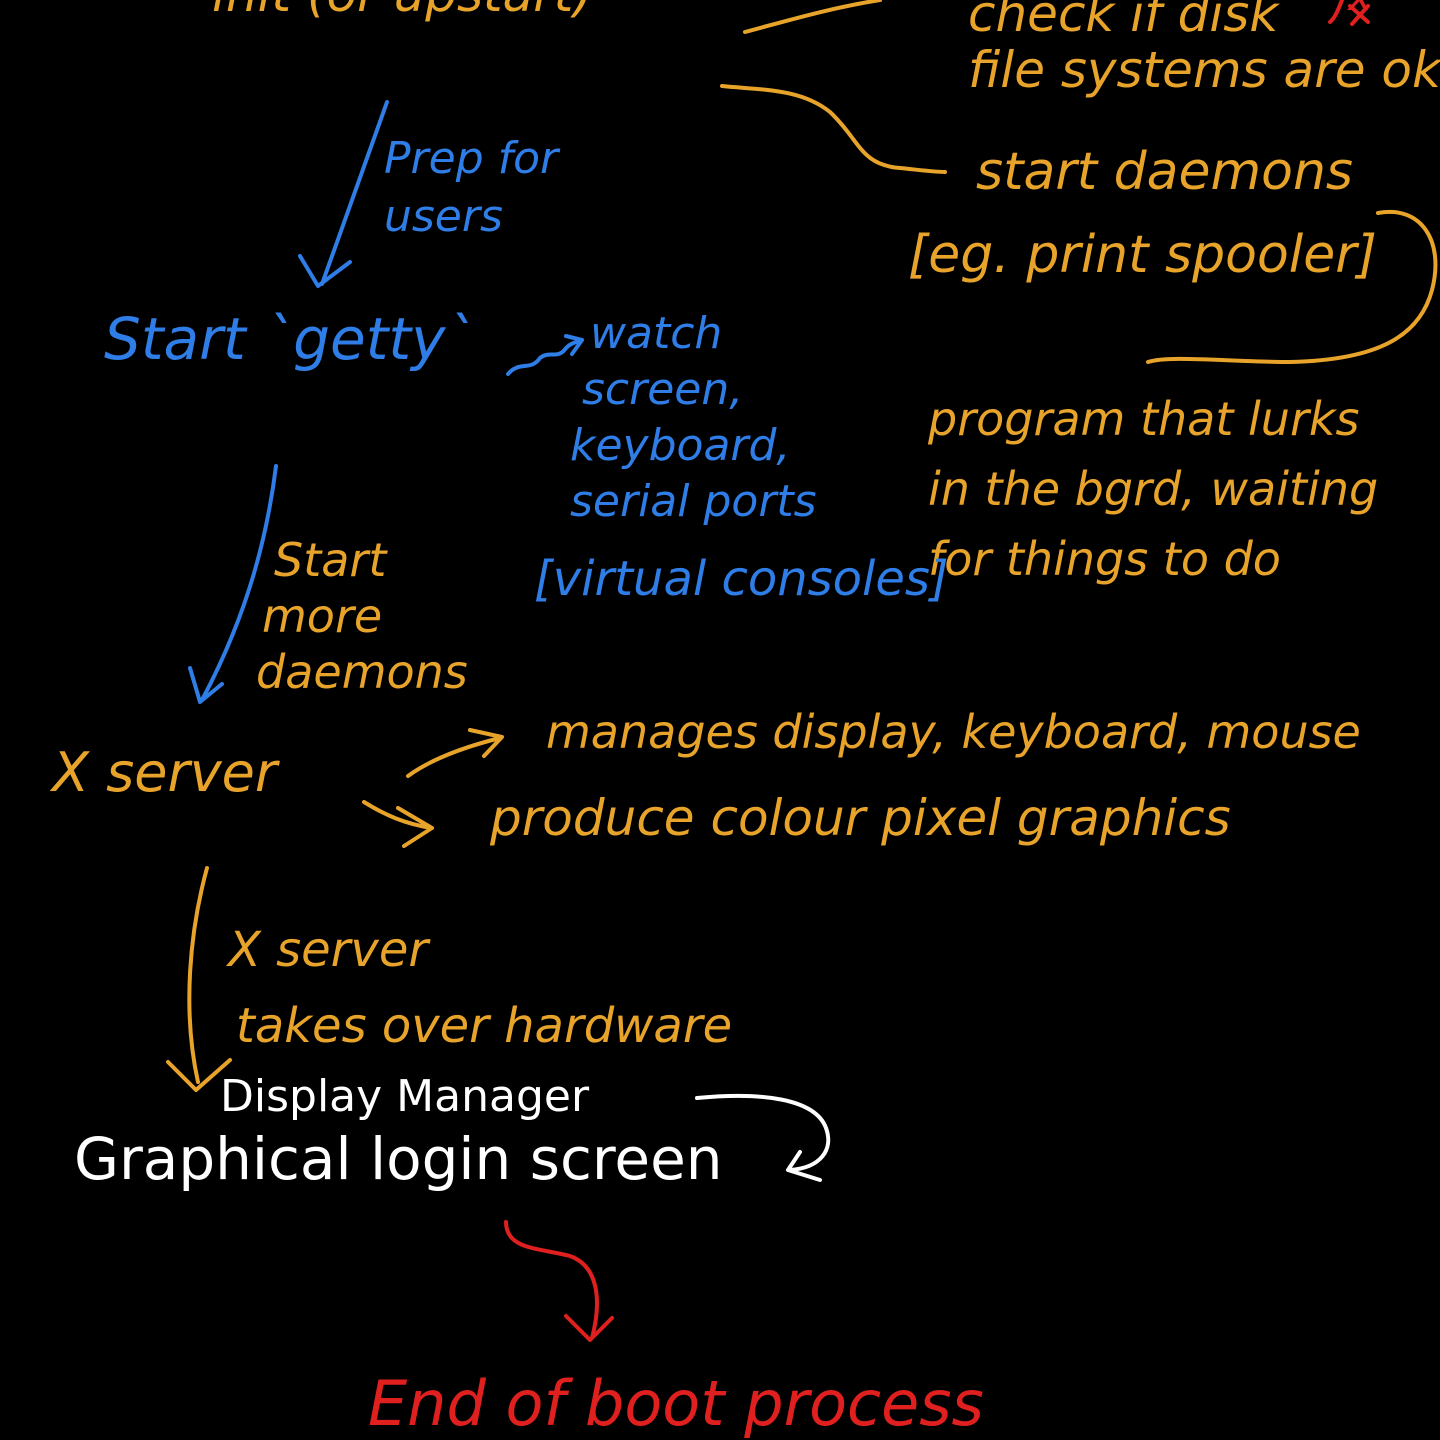 The height and width of the screenshot is (1440, 1440). What do you see at coordinates (480, 988) in the screenshot?
I see `takes-over-hardware-label: X server takes over hardware` at bounding box center [480, 988].